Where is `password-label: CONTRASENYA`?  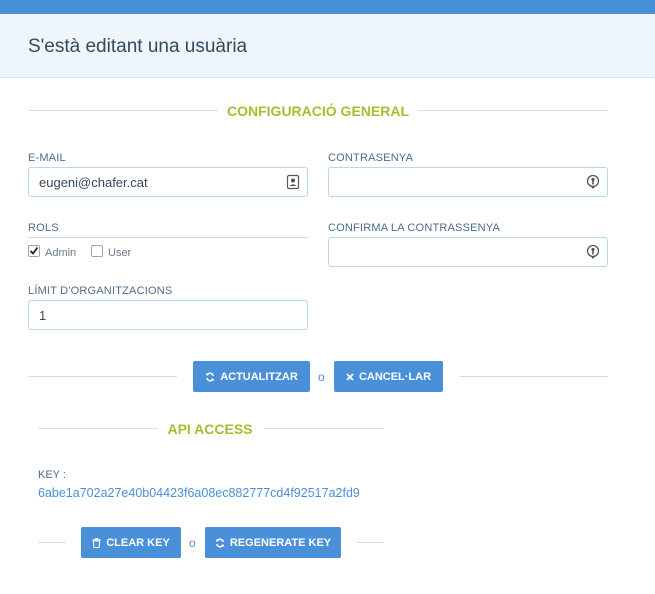 password-label: CONTRASENYA is located at coordinates (371, 158).